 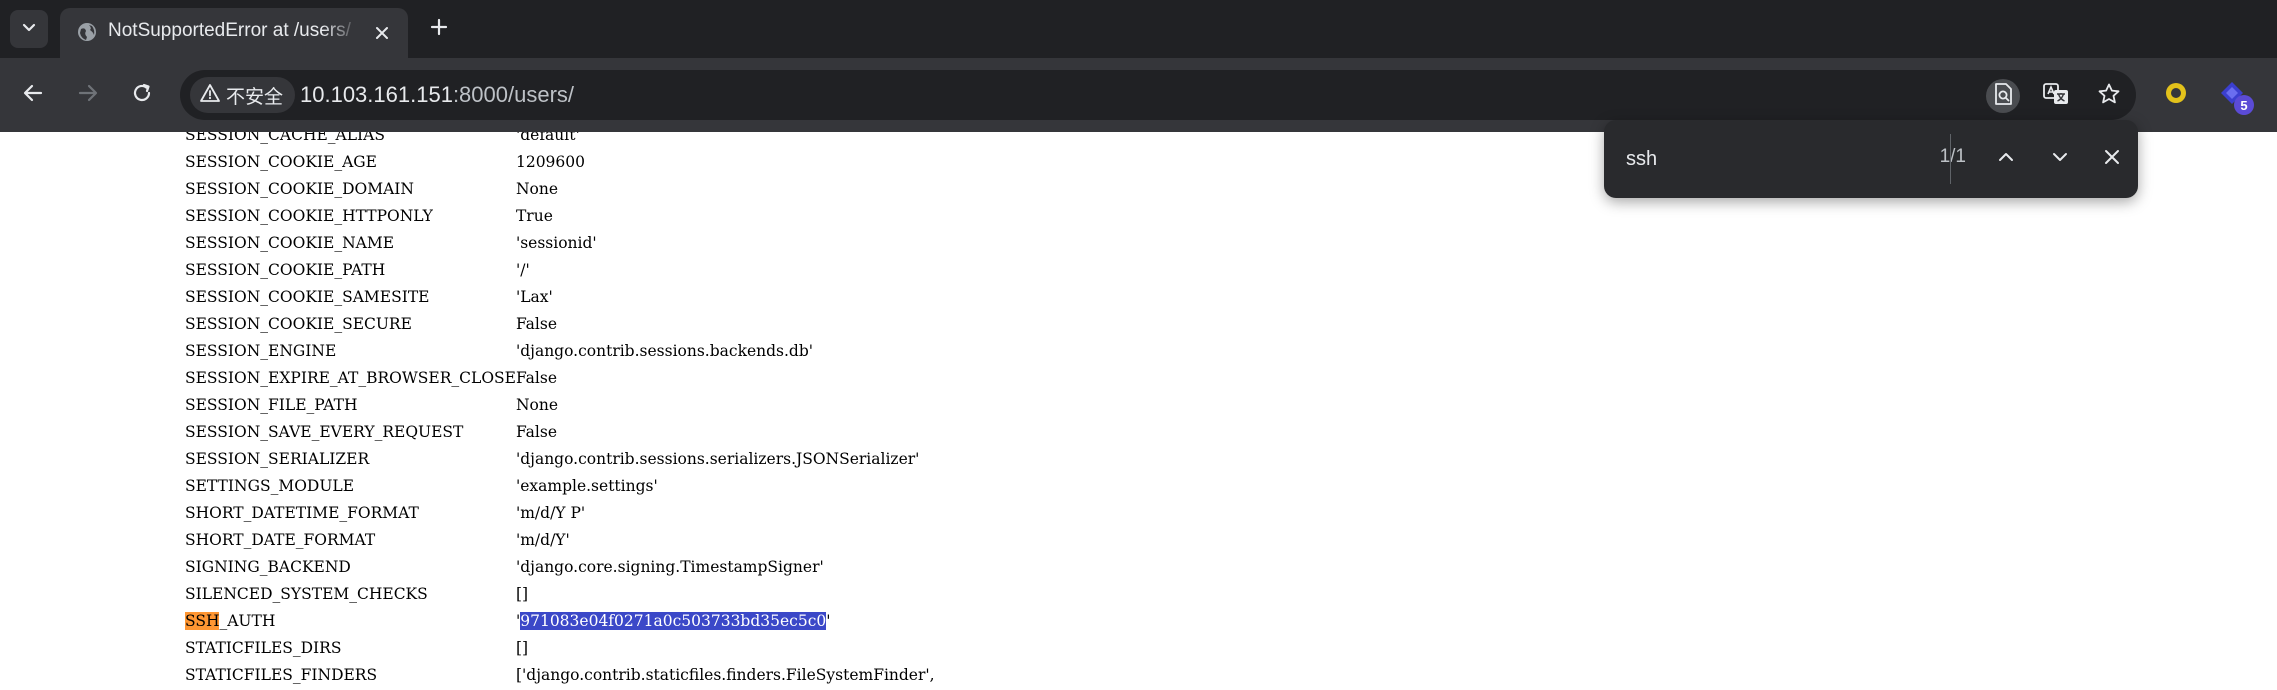 What do you see at coordinates (558, 647) in the screenshot?
I see `table-row: STATICFILES_DIRS []` at bounding box center [558, 647].